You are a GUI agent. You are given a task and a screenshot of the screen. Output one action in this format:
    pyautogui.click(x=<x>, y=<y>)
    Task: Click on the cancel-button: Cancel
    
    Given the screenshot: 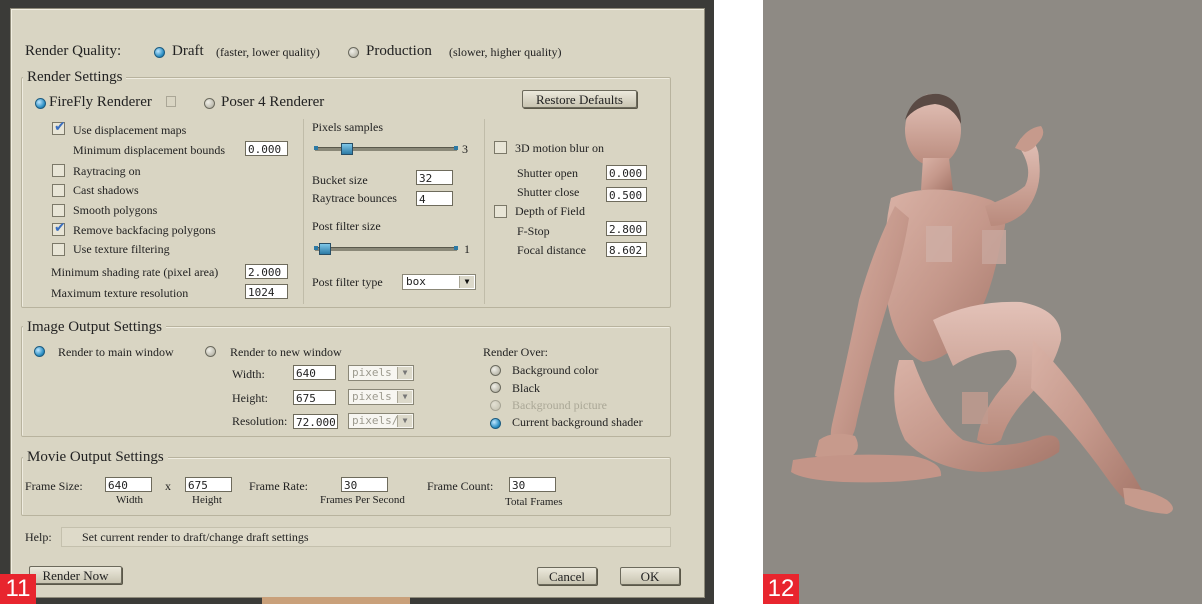 What is the action you would take?
    pyautogui.click(x=567, y=576)
    